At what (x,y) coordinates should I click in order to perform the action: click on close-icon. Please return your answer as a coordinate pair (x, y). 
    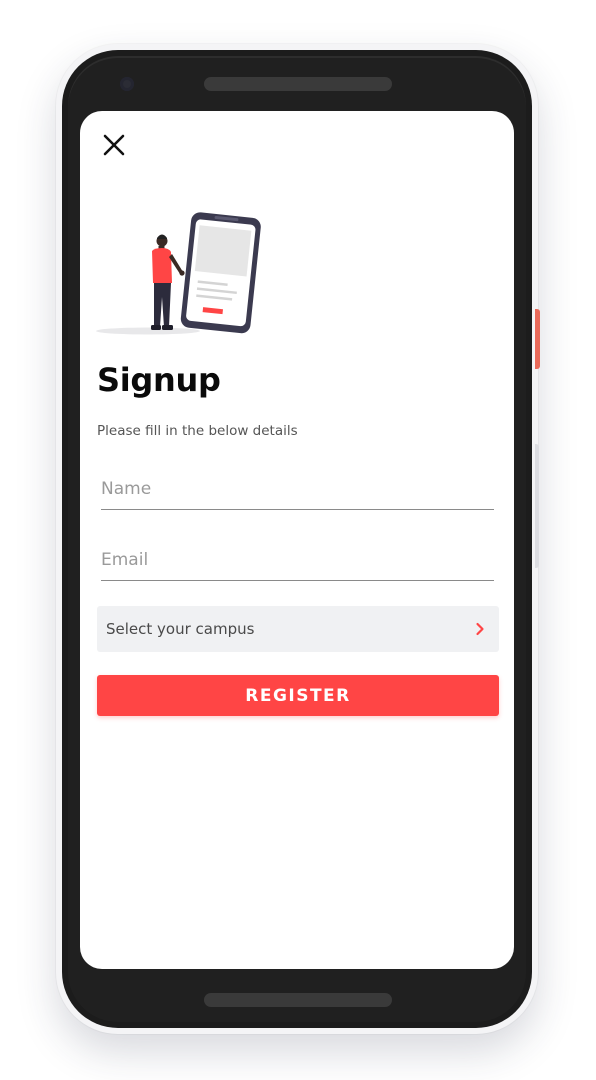
    Looking at the image, I should click on (114, 145).